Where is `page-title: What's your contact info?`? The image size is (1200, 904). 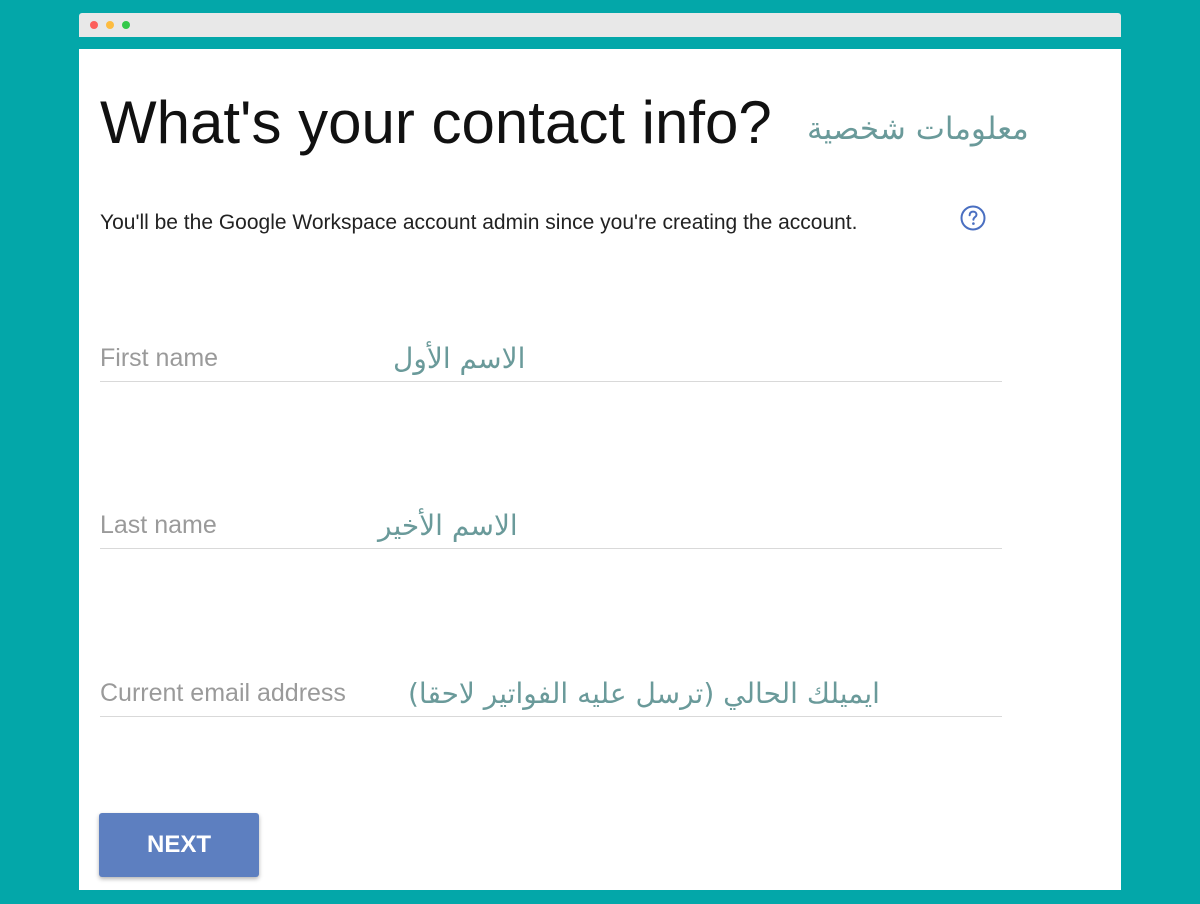 page-title: What's your contact info? is located at coordinates (436, 122).